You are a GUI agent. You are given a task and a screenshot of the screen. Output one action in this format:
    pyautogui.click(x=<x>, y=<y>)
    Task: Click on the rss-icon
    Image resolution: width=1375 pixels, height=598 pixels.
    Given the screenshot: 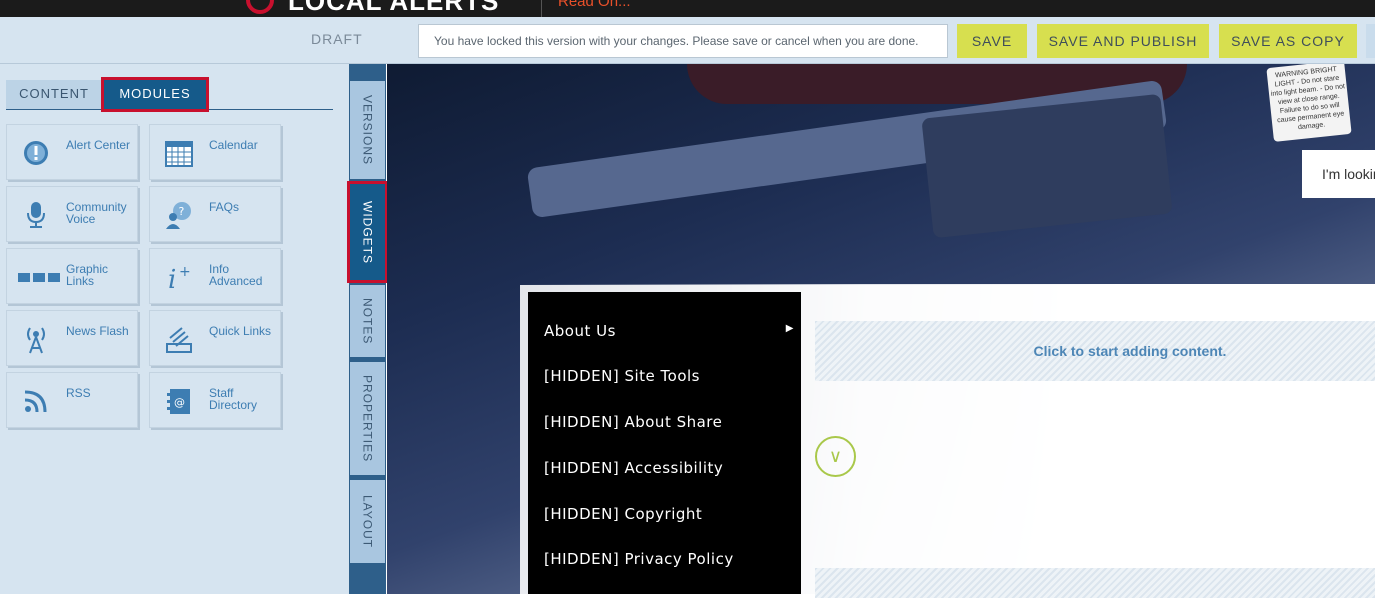 What is the action you would take?
    pyautogui.click(x=36, y=401)
    